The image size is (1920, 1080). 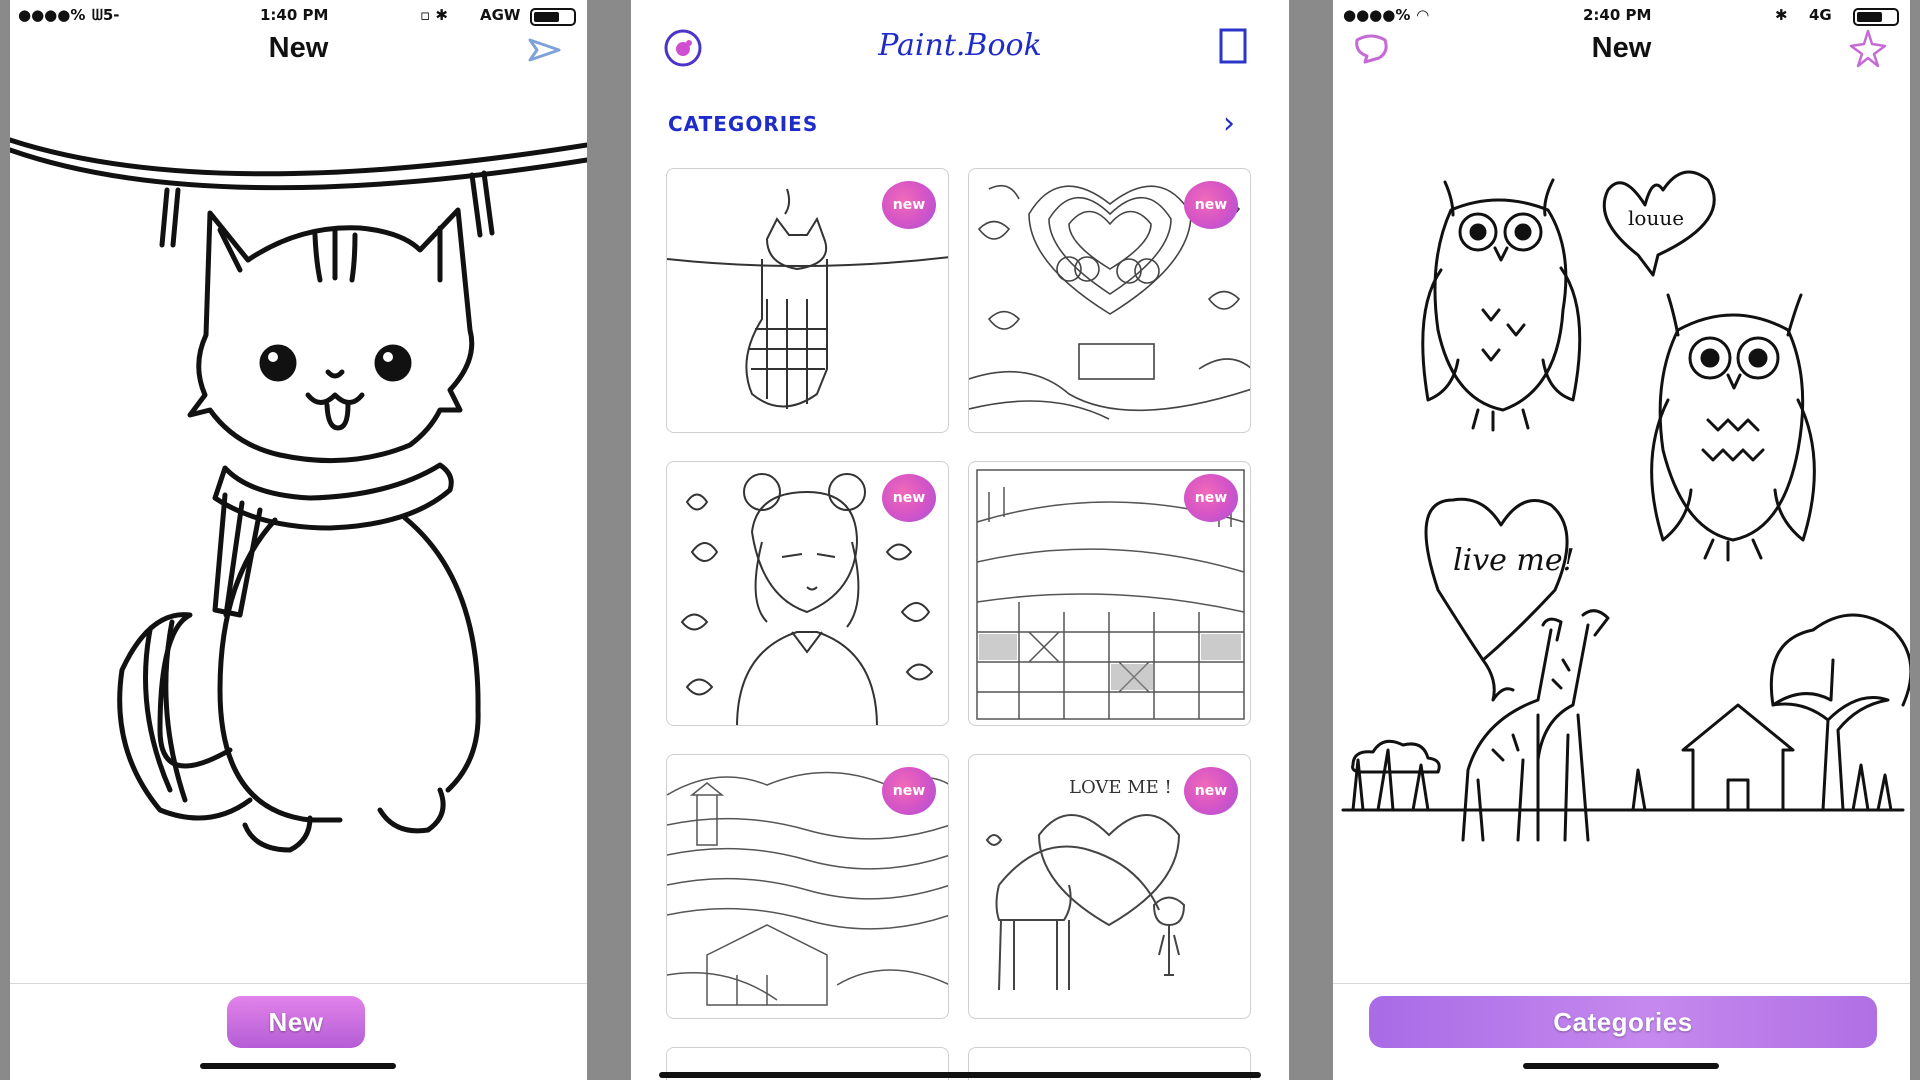 What do you see at coordinates (1617, 15) in the screenshot?
I see `status-time: 2:40 PM` at bounding box center [1617, 15].